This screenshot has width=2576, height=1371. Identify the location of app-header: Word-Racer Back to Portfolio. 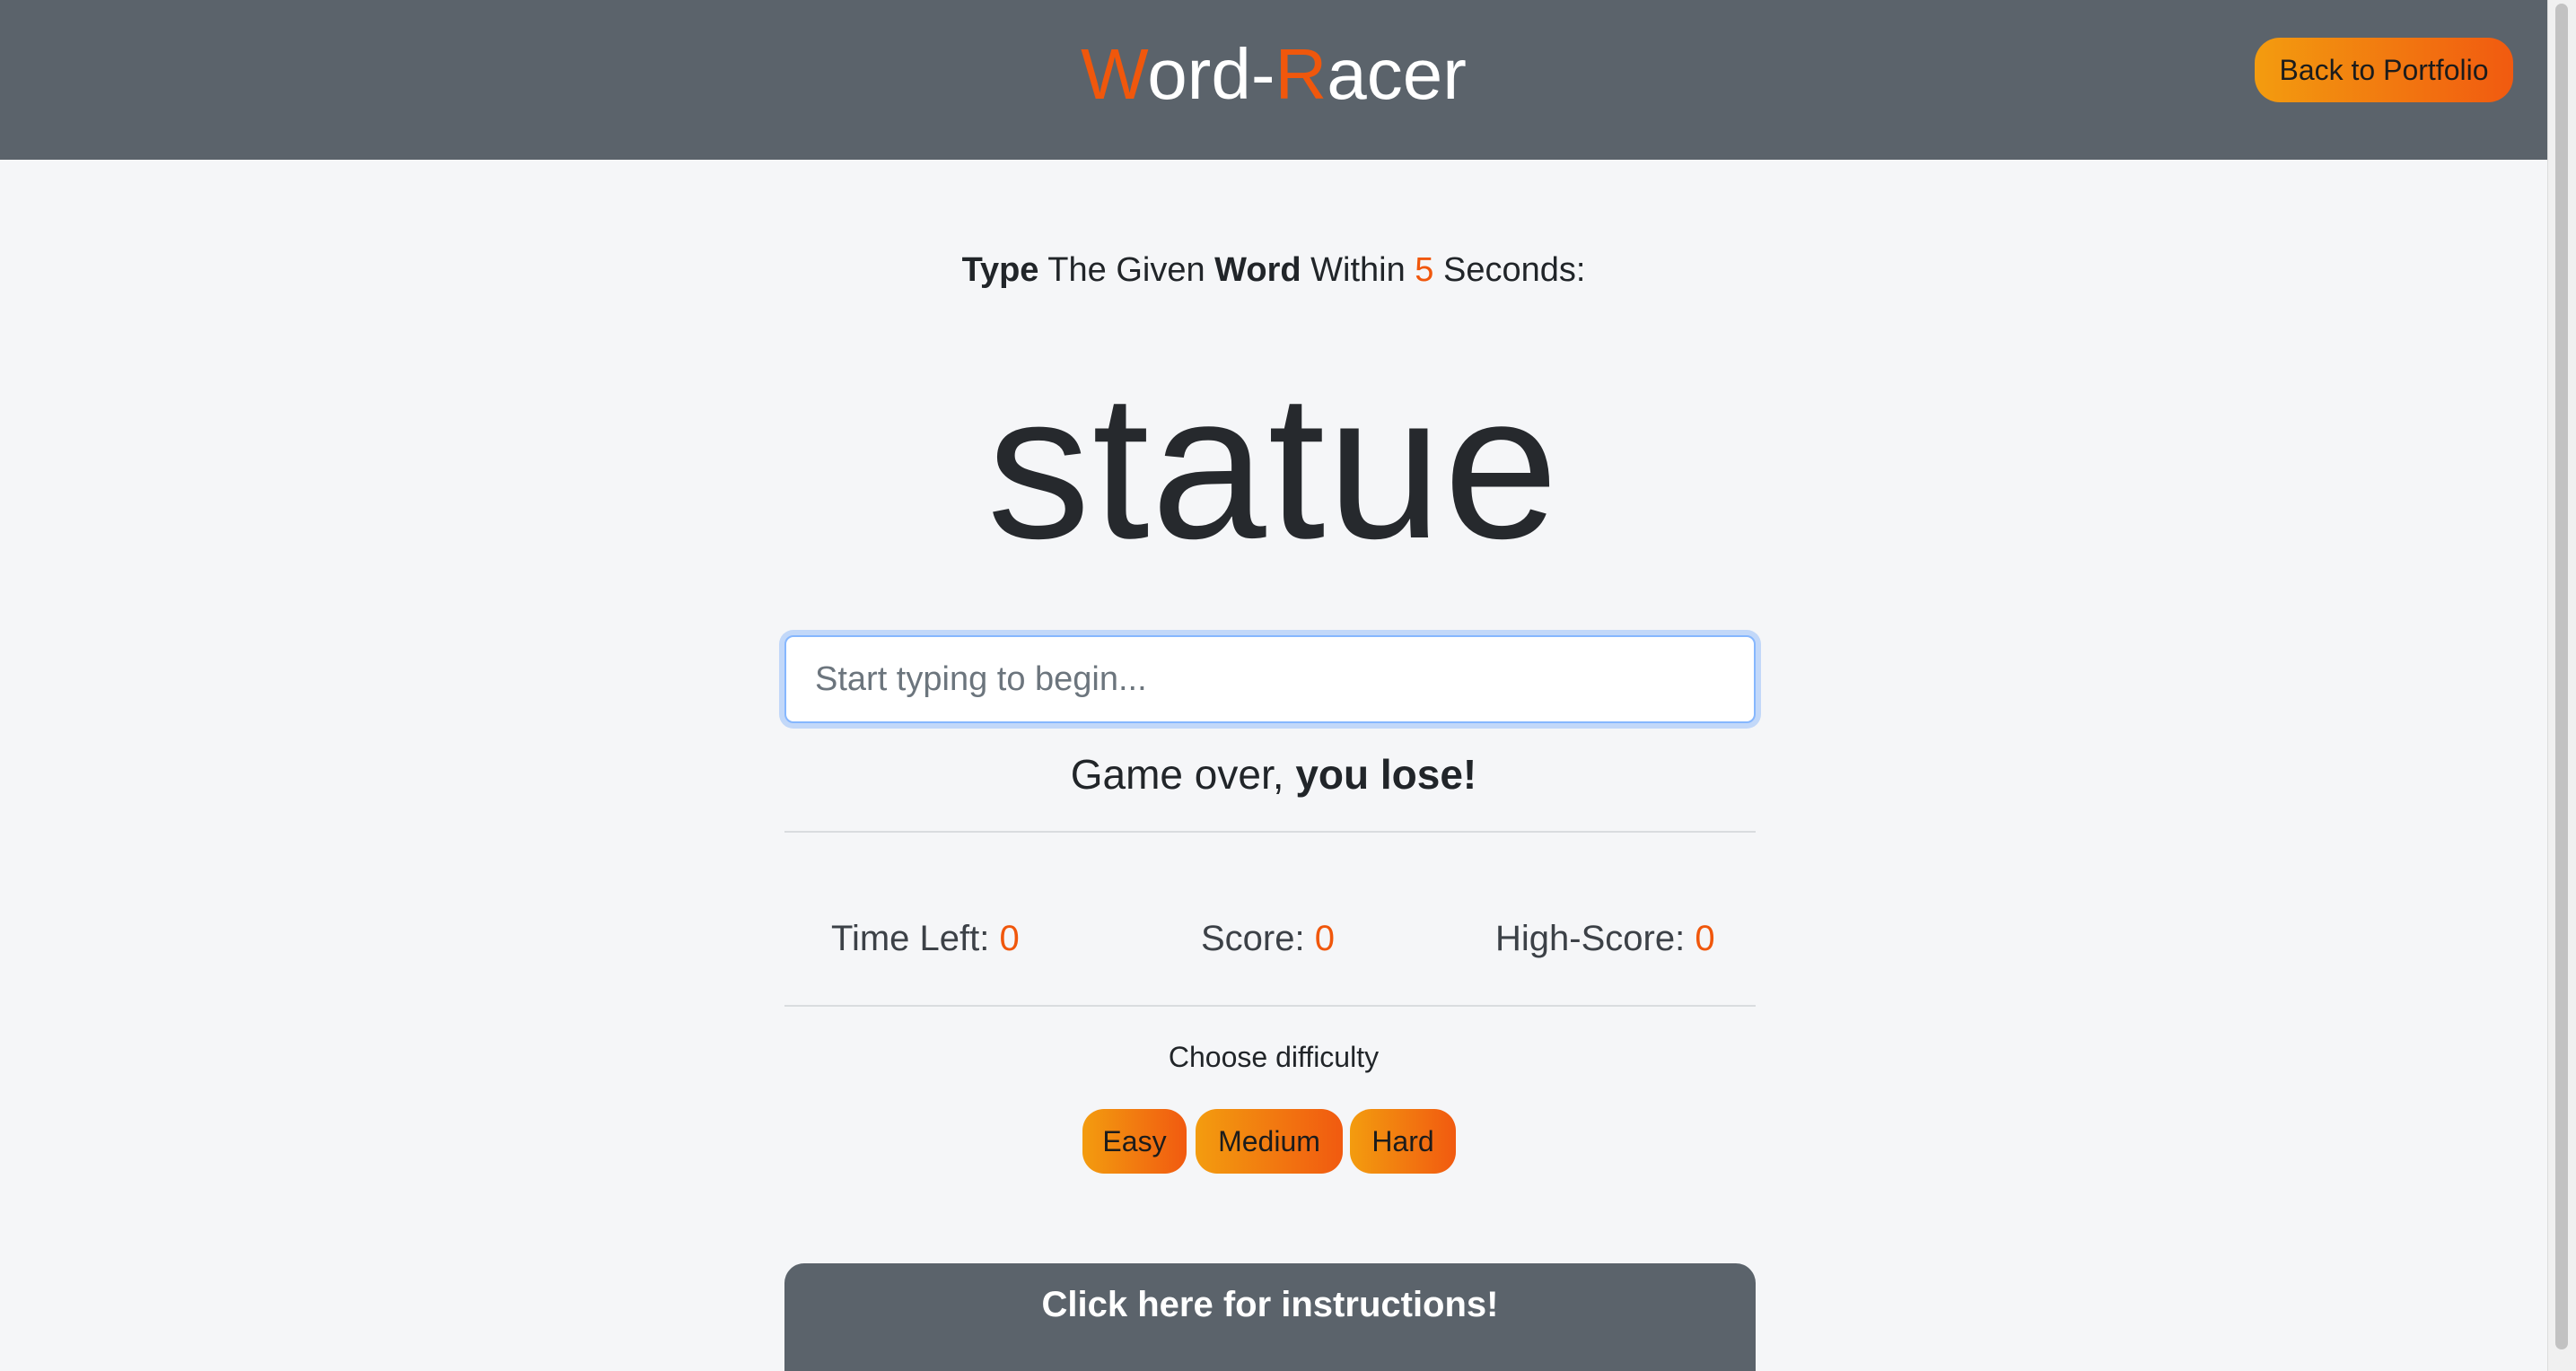
(1273, 80).